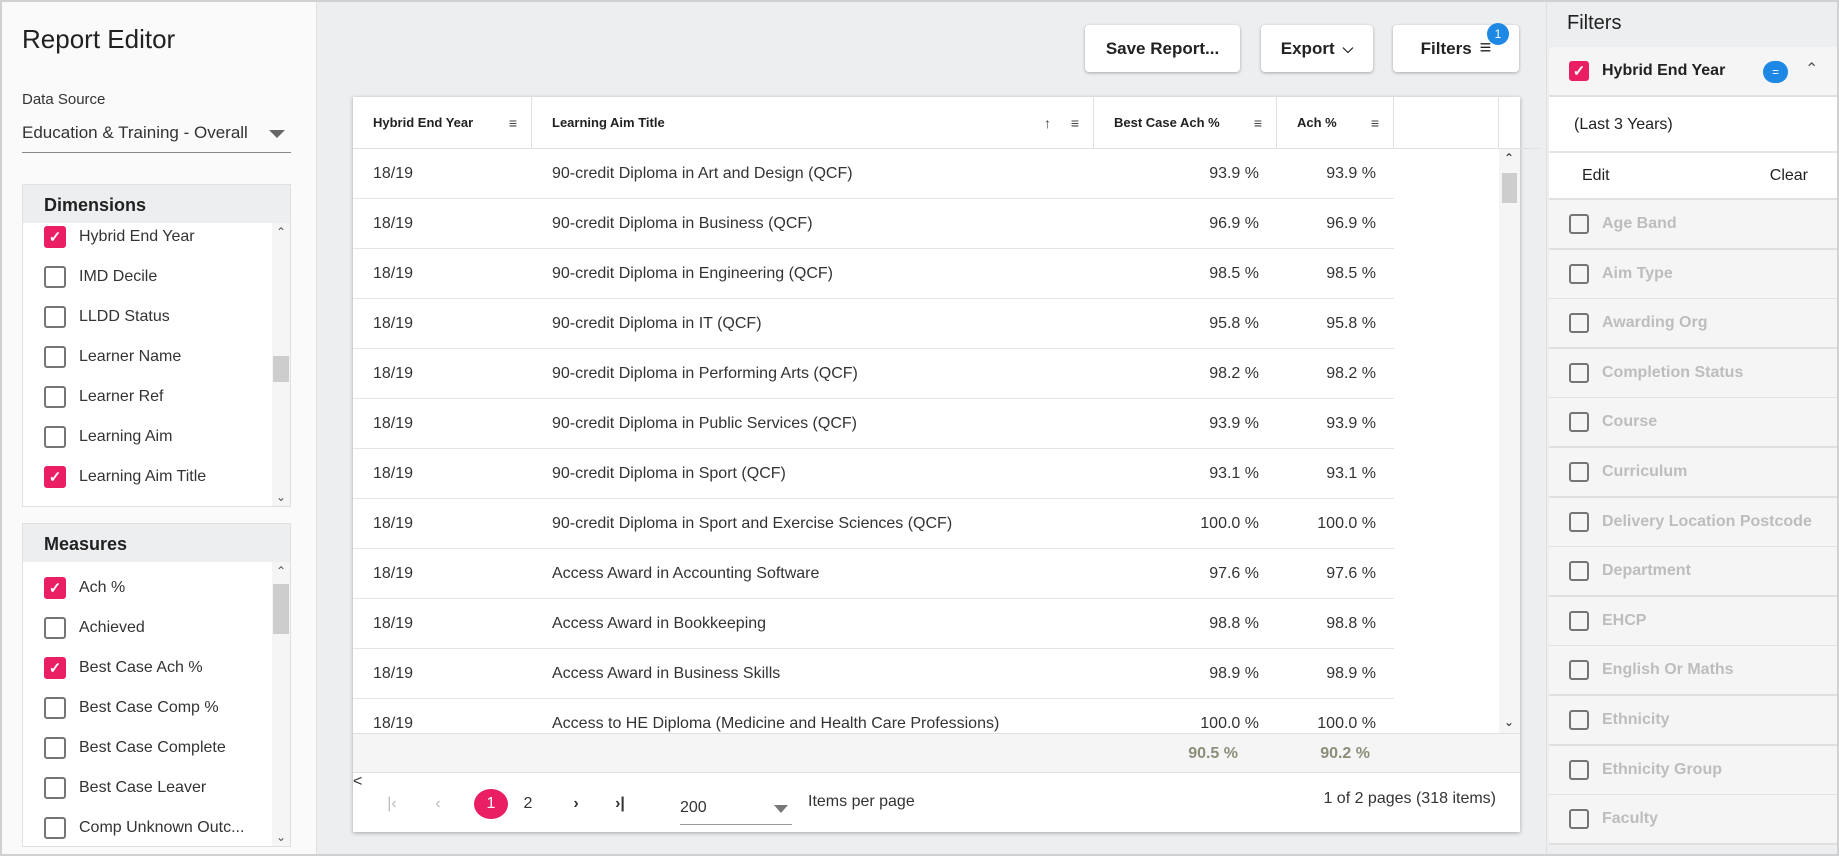 The image size is (1839, 856). What do you see at coordinates (147, 628) in the screenshot?
I see `list-item-achieved: Achieved` at bounding box center [147, 628].